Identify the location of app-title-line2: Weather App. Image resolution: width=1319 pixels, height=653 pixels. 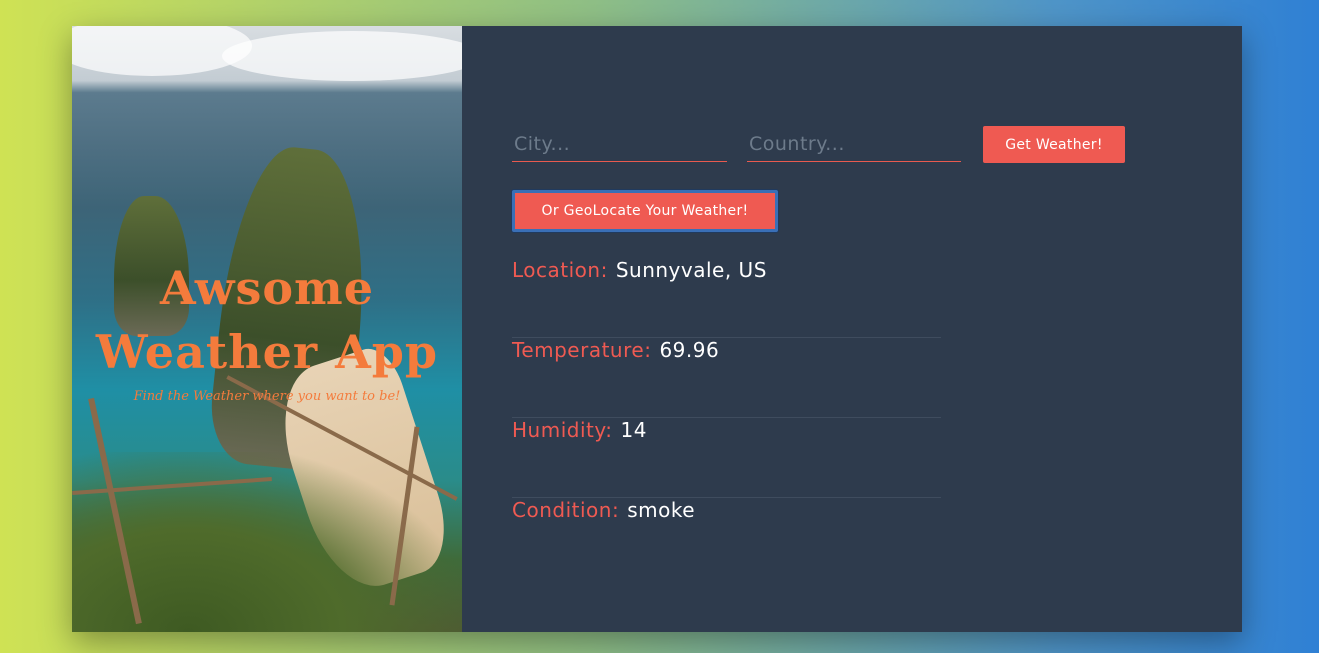
(267, 352).